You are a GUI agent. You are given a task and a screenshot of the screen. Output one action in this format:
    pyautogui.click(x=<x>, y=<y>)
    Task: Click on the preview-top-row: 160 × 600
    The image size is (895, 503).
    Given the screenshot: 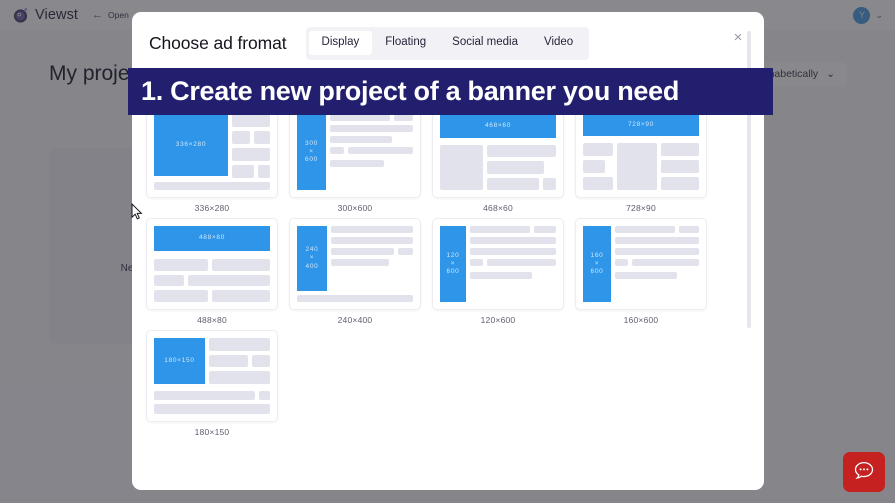 What is the action you would take?
    pyautogui.click(x=641, y=264)
    